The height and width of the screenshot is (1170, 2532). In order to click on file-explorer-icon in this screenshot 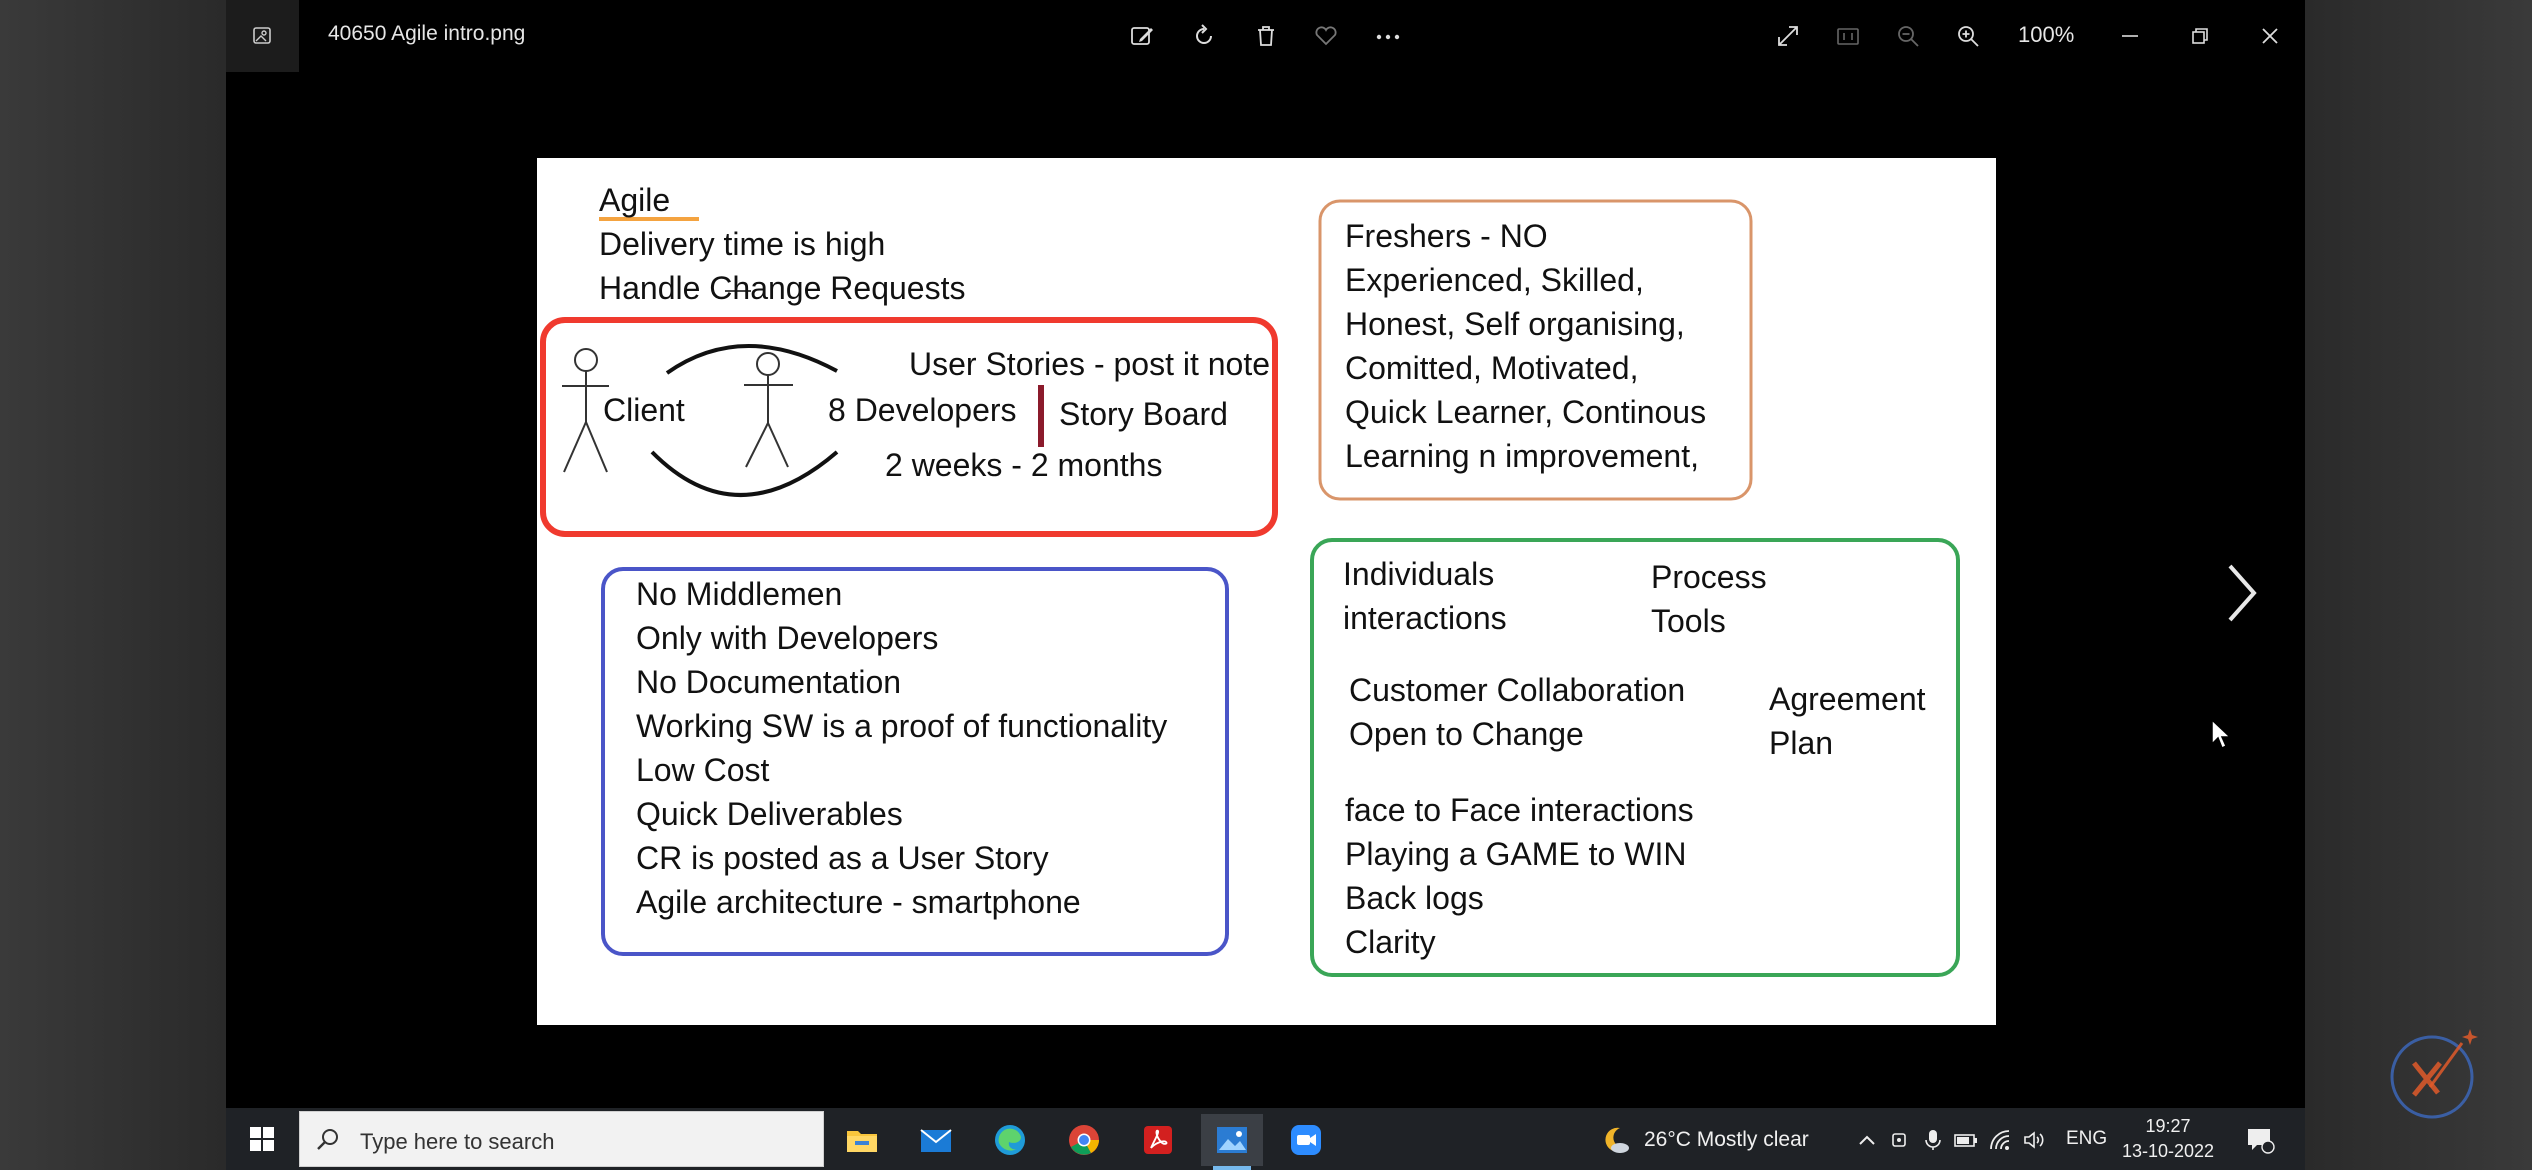, I will do `click(862, 1140)`.